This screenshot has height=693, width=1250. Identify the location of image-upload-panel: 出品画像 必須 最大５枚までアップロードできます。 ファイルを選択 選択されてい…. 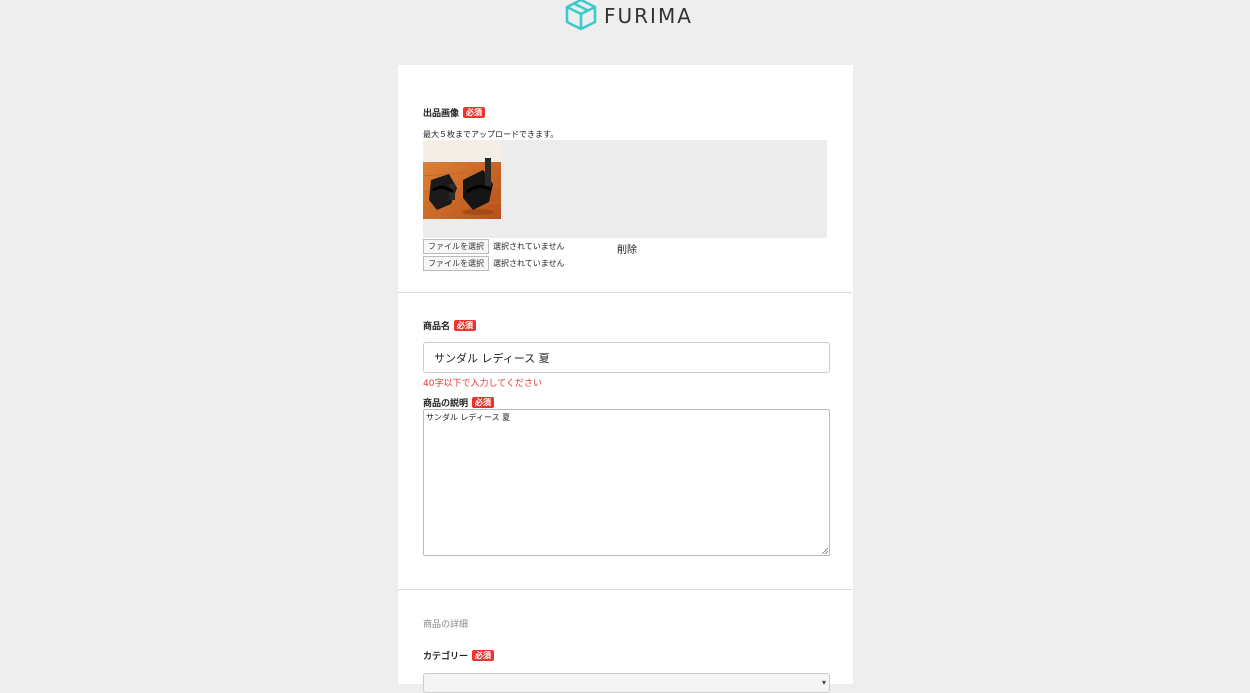
(625, 179).